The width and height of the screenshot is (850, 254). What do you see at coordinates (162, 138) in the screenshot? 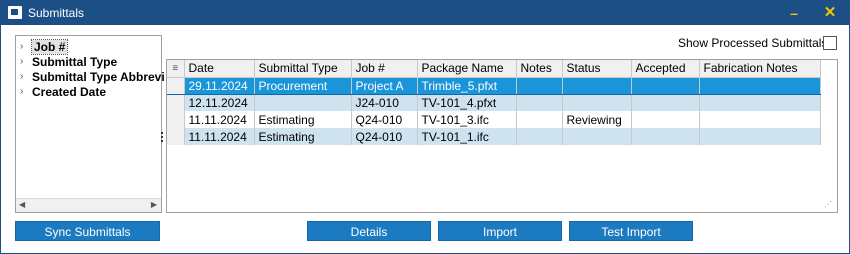
I see `splitter-handle` at bounding box center [162, 138].